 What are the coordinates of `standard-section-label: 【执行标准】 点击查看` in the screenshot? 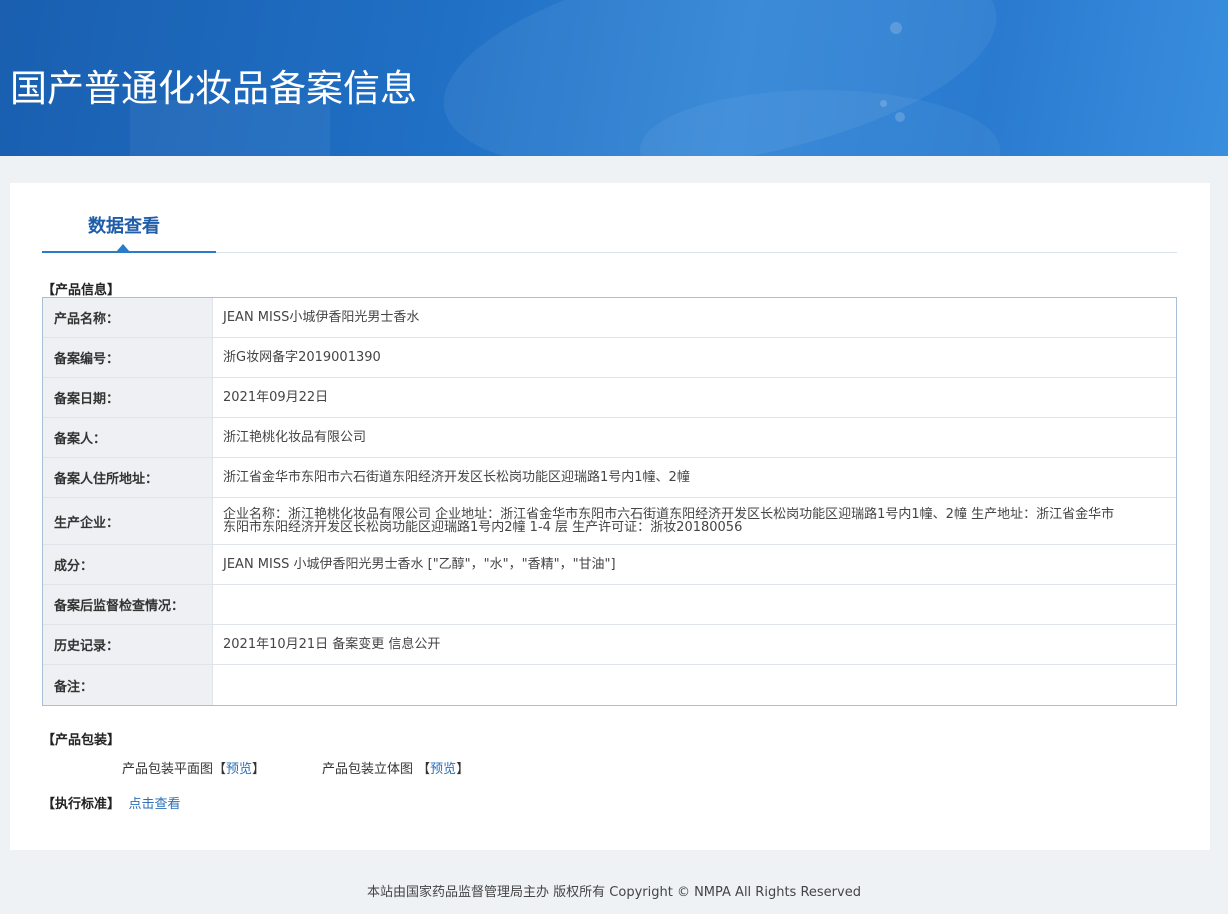 It's located at (111, 802).